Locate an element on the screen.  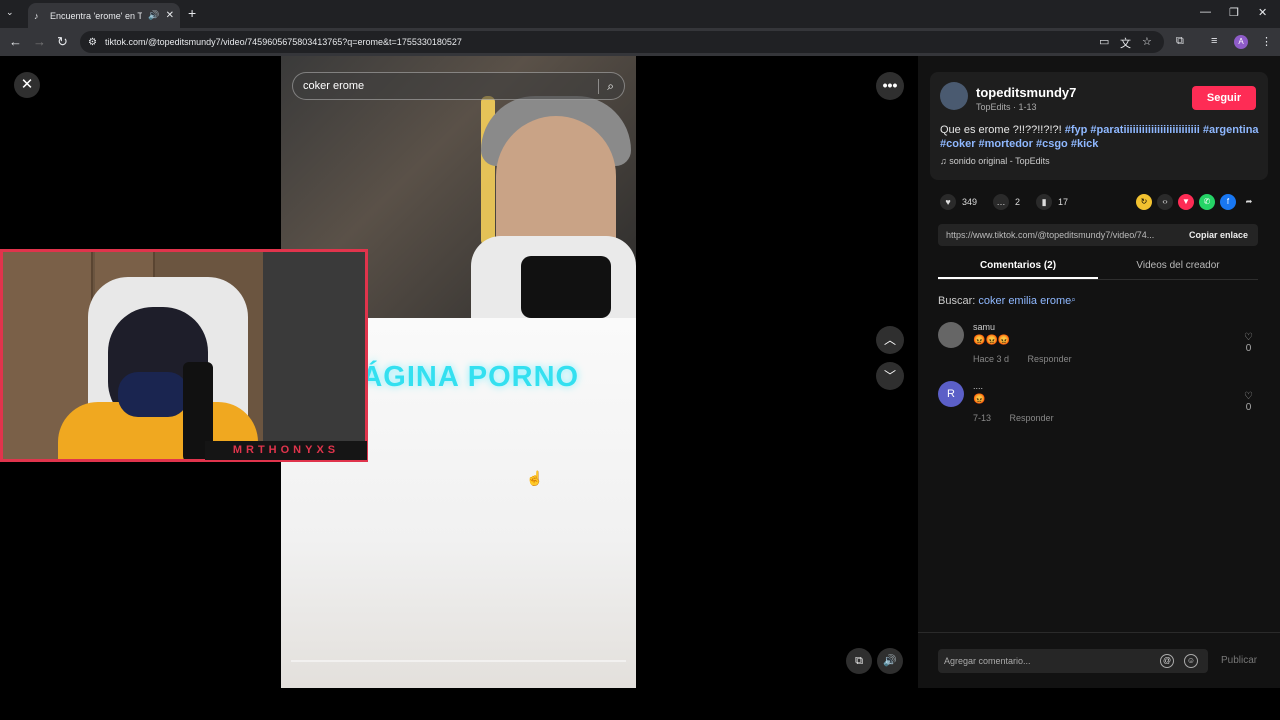
panel-tabs: Comentarios (2) Videos del creador is located at coordinates (1098, 268).